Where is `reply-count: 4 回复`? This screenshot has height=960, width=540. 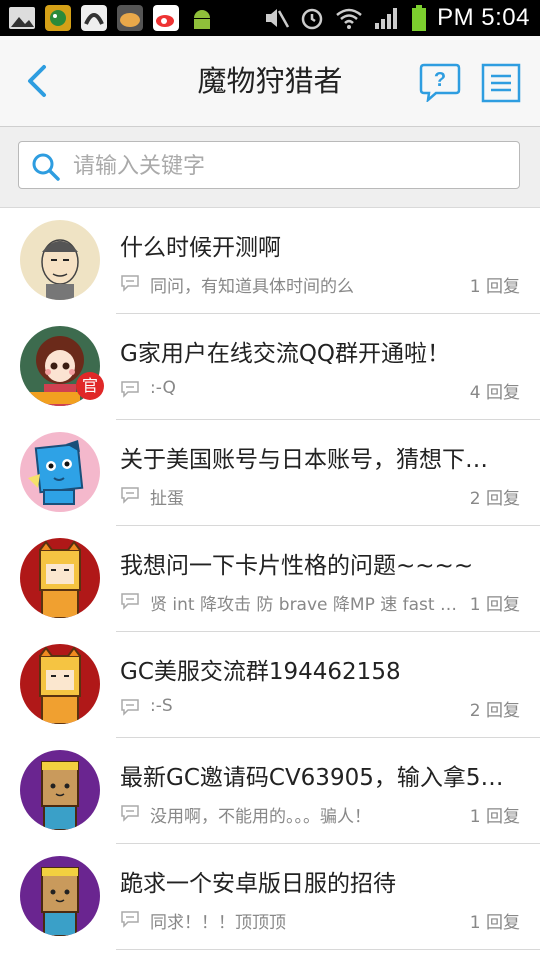
reply-count: 4 回复 is located at coordinates (494, 393).